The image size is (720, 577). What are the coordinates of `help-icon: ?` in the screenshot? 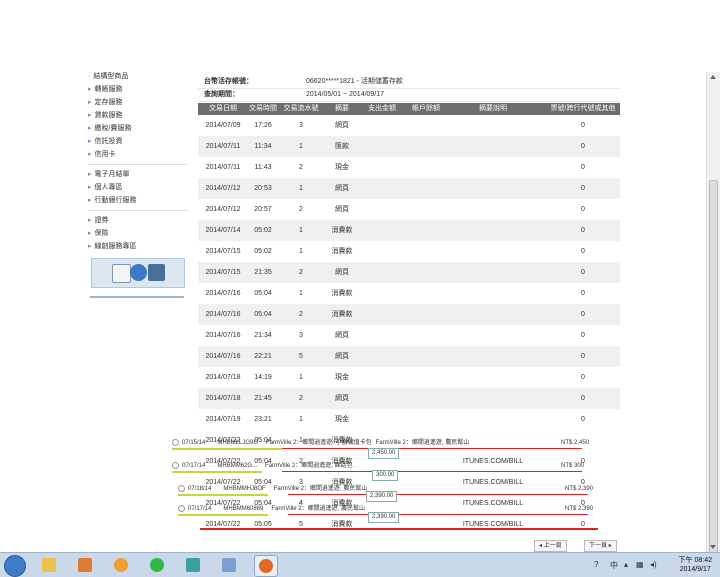 It's located at (596, 564).